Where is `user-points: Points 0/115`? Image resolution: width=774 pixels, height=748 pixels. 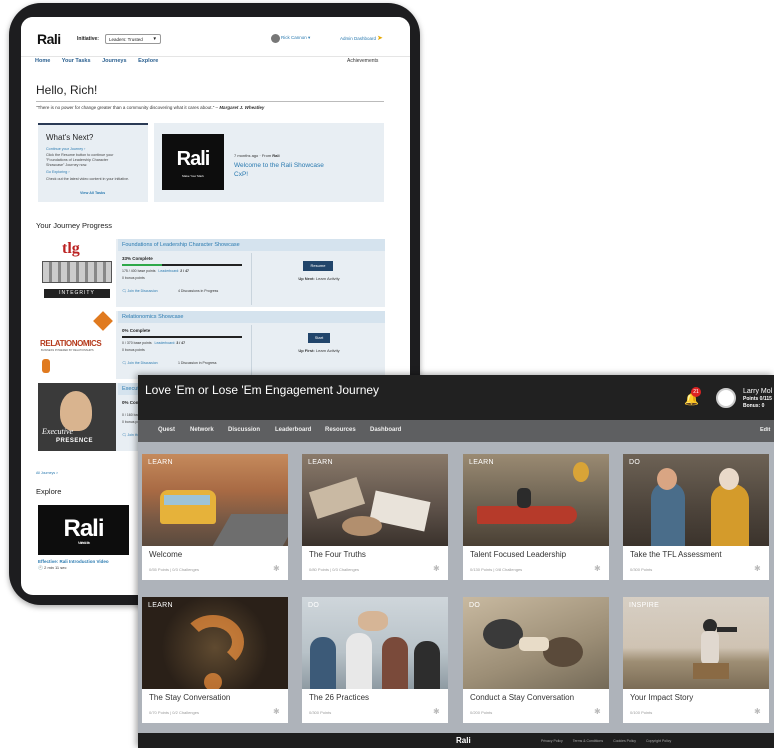 user-points: Points 0/115 is located at coordinates (757, 399).